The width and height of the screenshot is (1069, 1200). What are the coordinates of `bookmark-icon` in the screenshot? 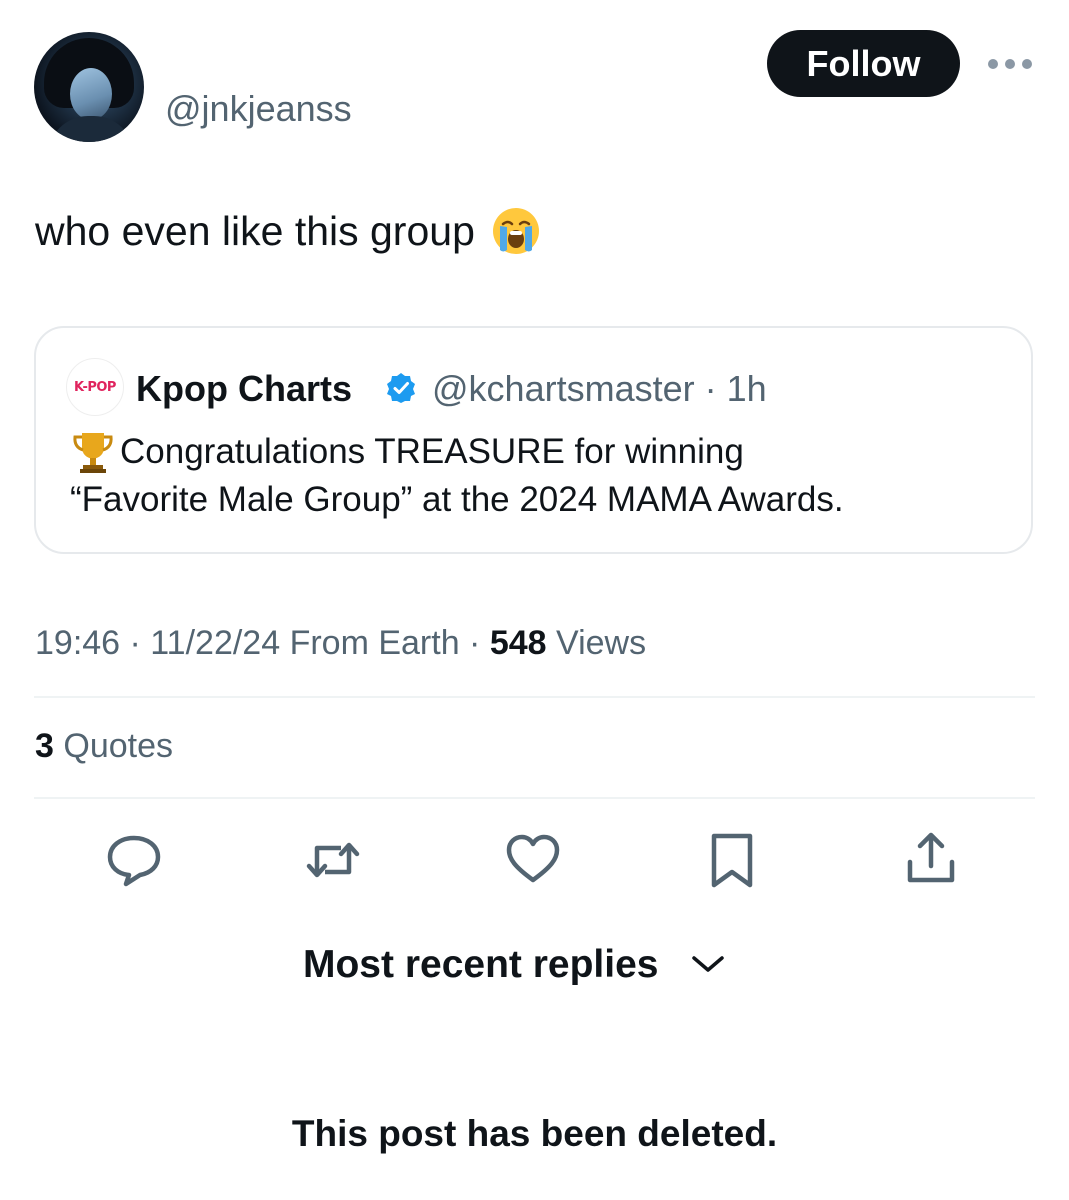 It's located at (732, 860).